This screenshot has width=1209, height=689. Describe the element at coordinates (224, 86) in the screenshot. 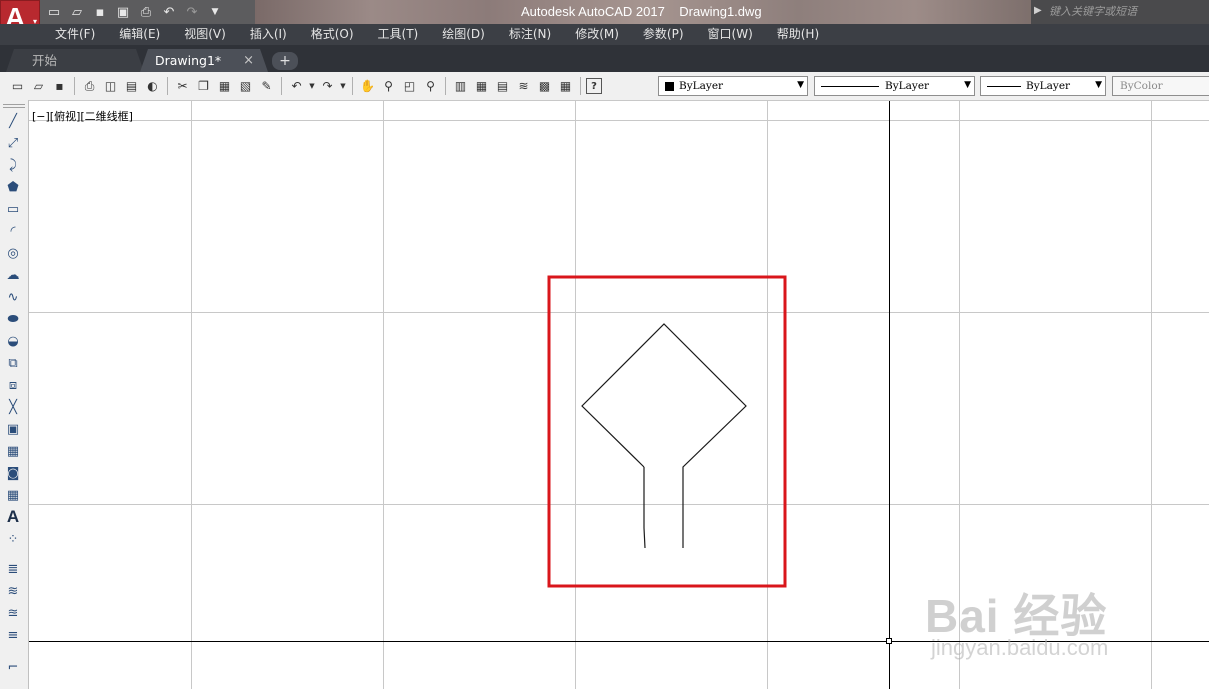

I see `paste-icon: ▦` at that location.